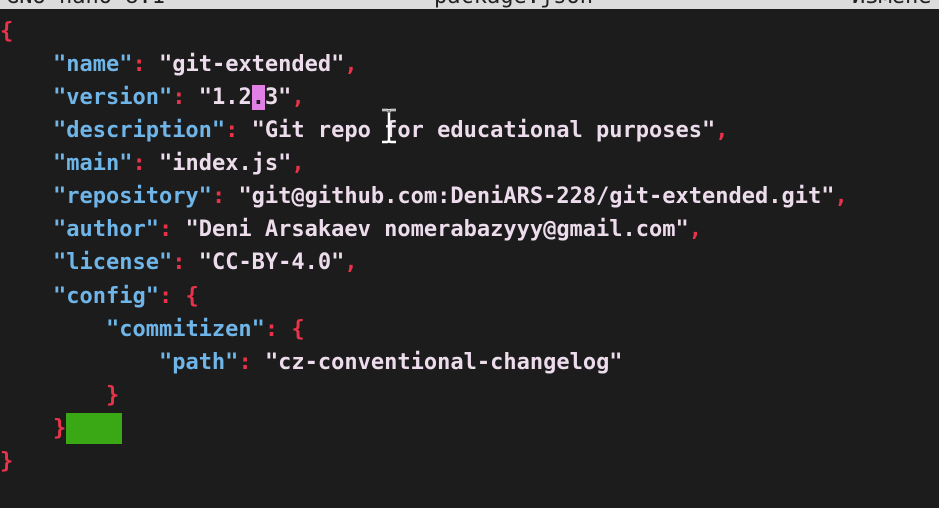  What do you see at coordinates (105, 296) in the screenshot?
I see `json-key-config: "config"` at bounding box center [105, 296].